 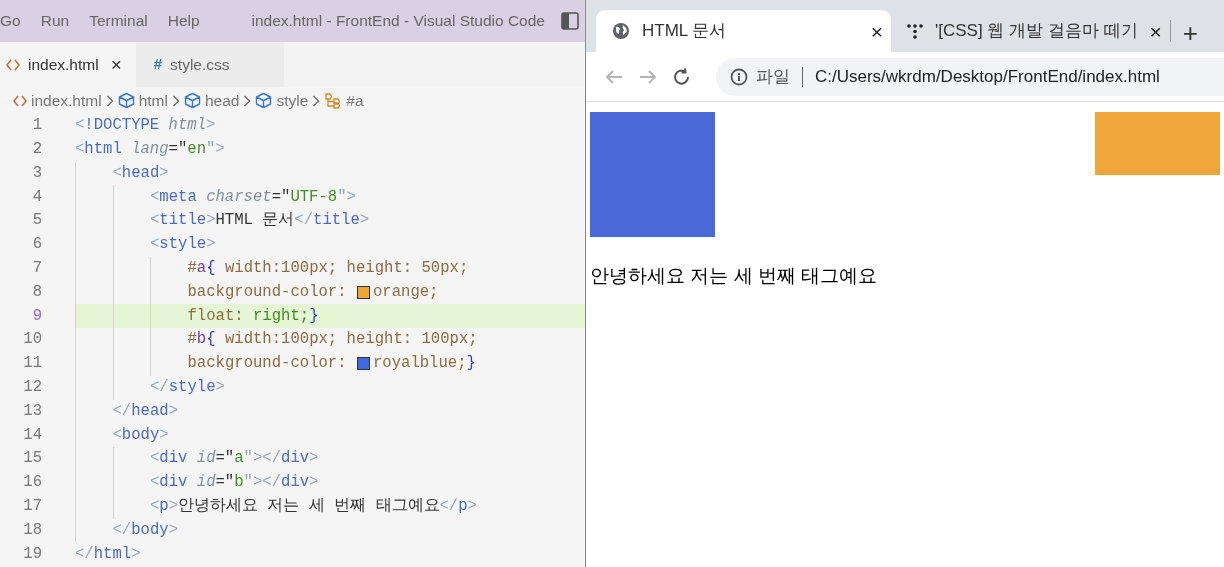 What do you see at coordinates (36, 245) in the screenshot?
I see `line-number: 6` at bounding box center [36, 245].